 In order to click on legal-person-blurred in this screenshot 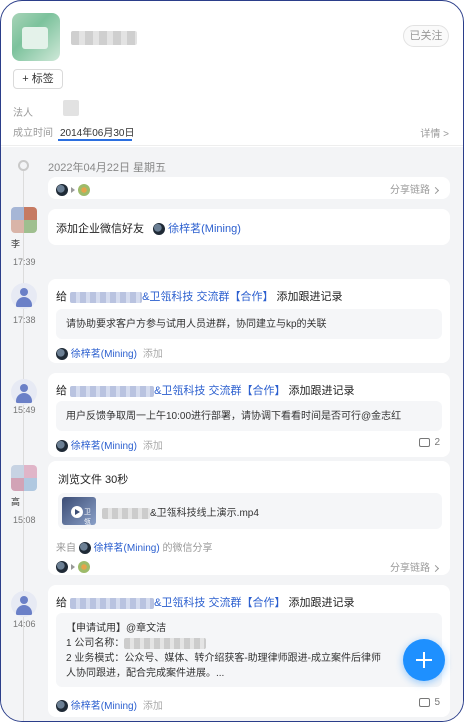, I will do `click(71, 108)`.